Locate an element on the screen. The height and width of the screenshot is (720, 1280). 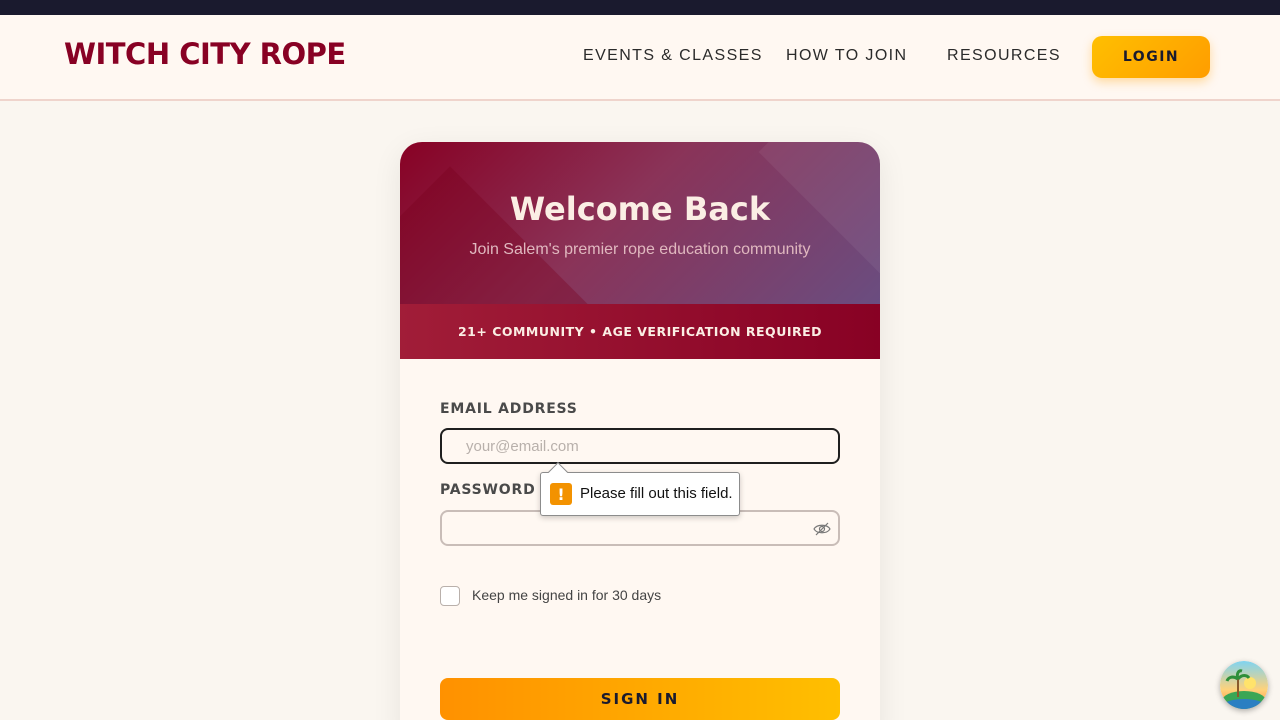
validation-message: Please fill out this field. is located at coordinates (656, 493).